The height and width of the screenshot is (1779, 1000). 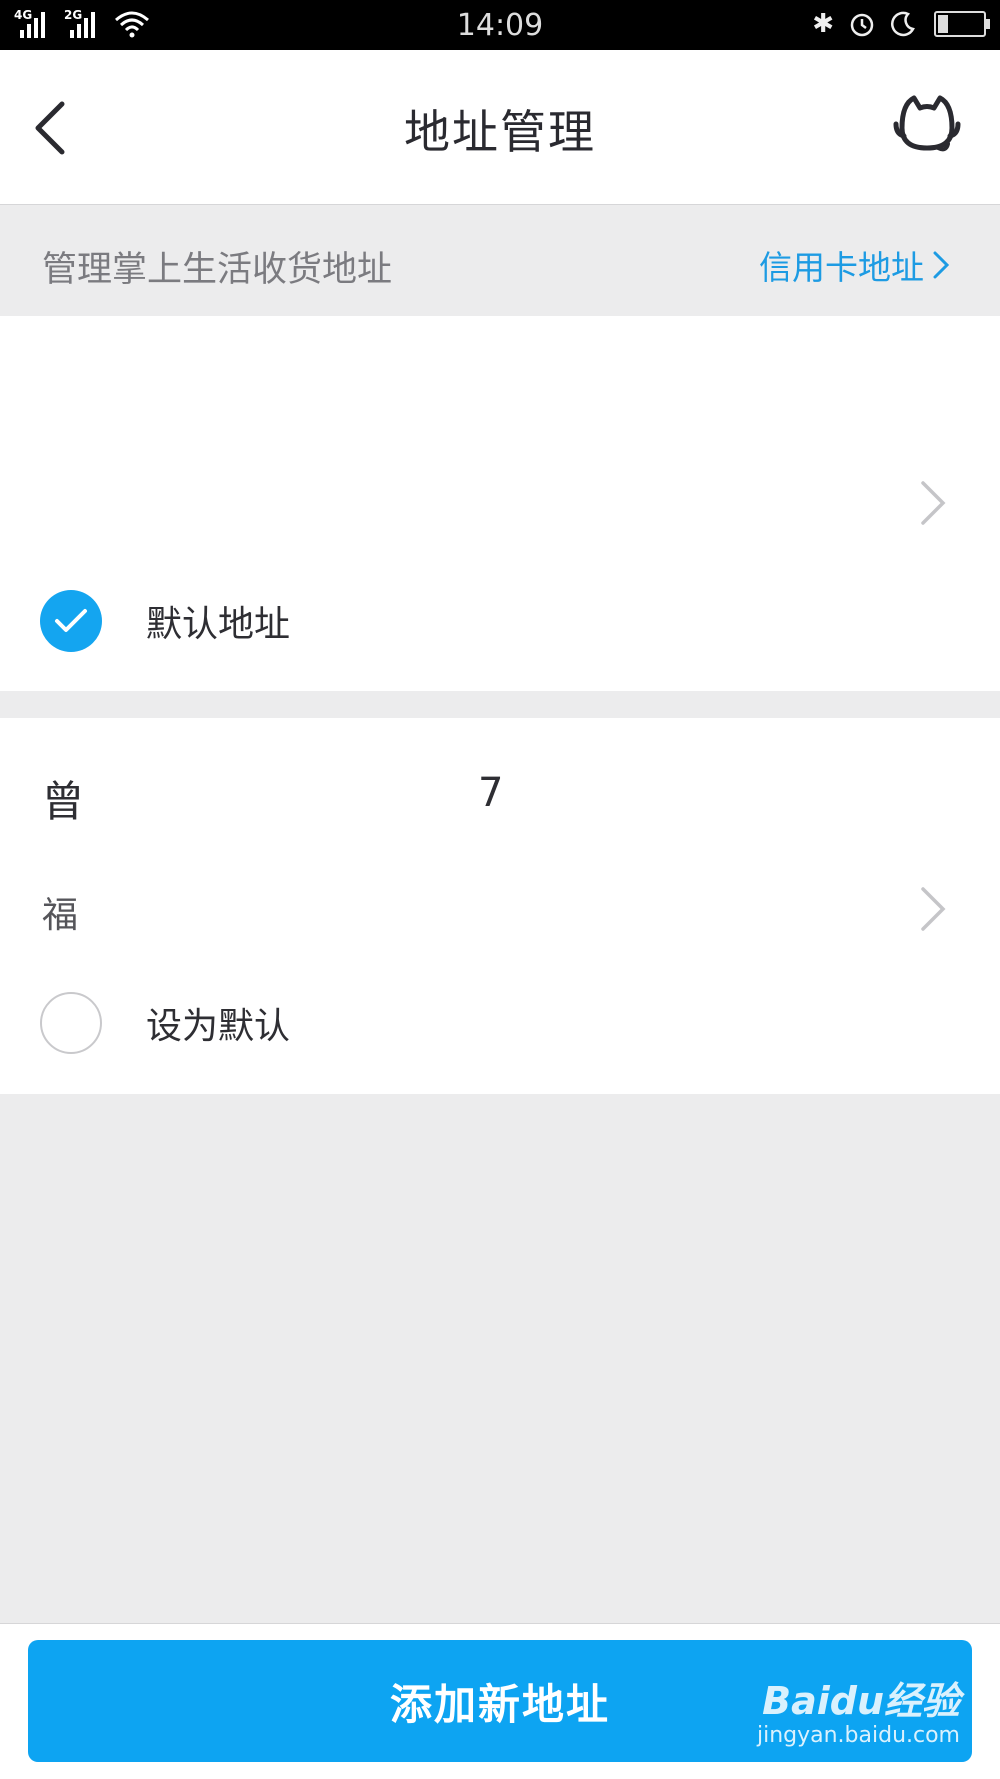 I want to click on watermark-url: jingyan.baidu.com, so click(x=858, y=1735).